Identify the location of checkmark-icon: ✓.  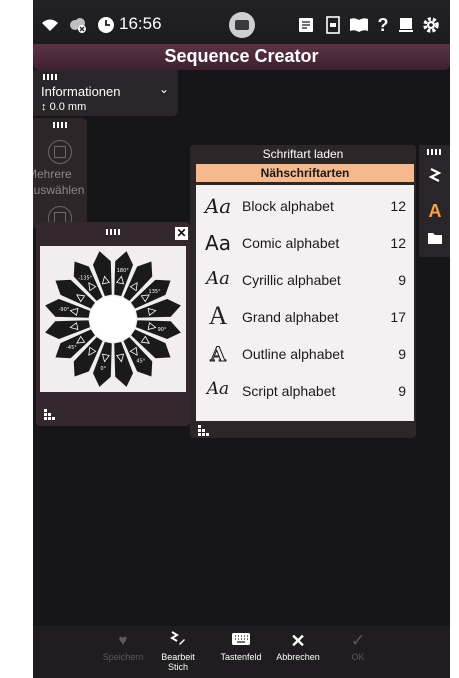
(358, 640).